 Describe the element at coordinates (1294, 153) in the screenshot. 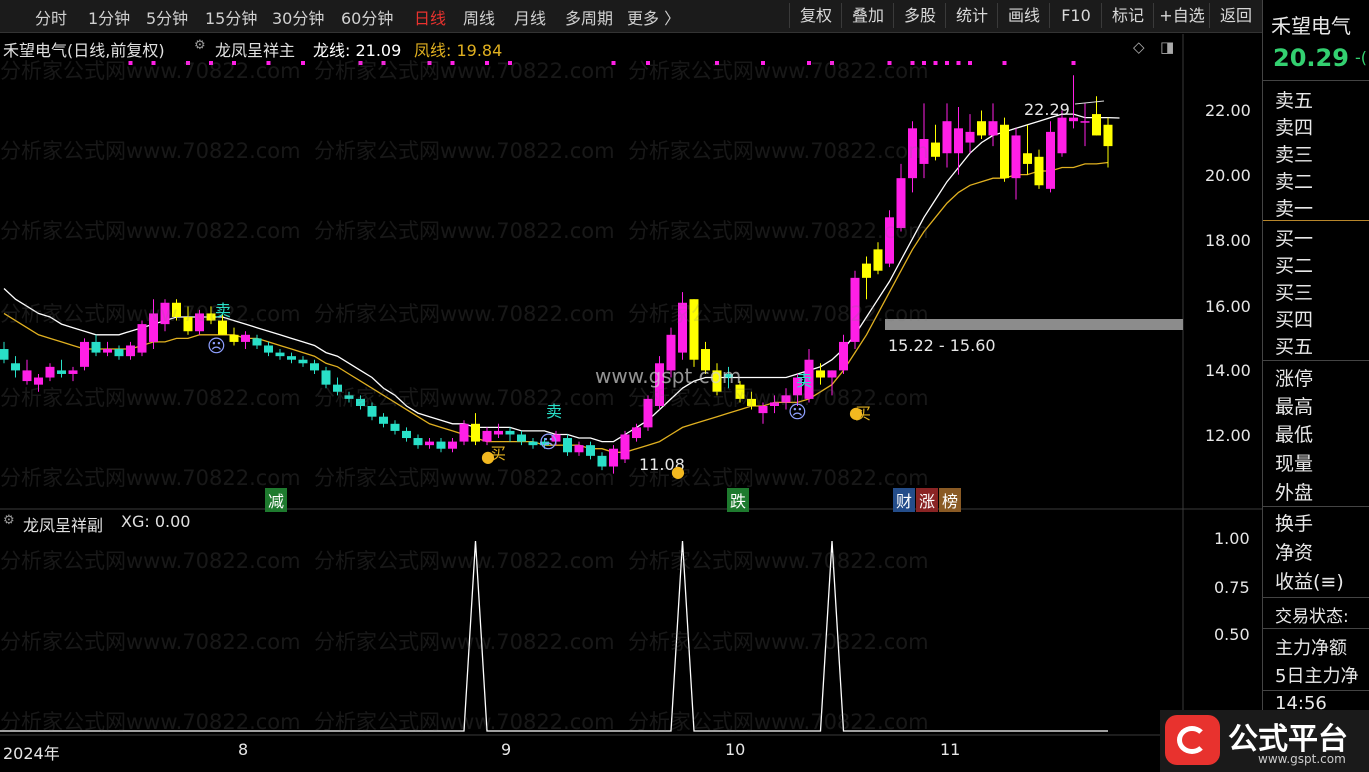

I see `ask3: 卖三` at that location.